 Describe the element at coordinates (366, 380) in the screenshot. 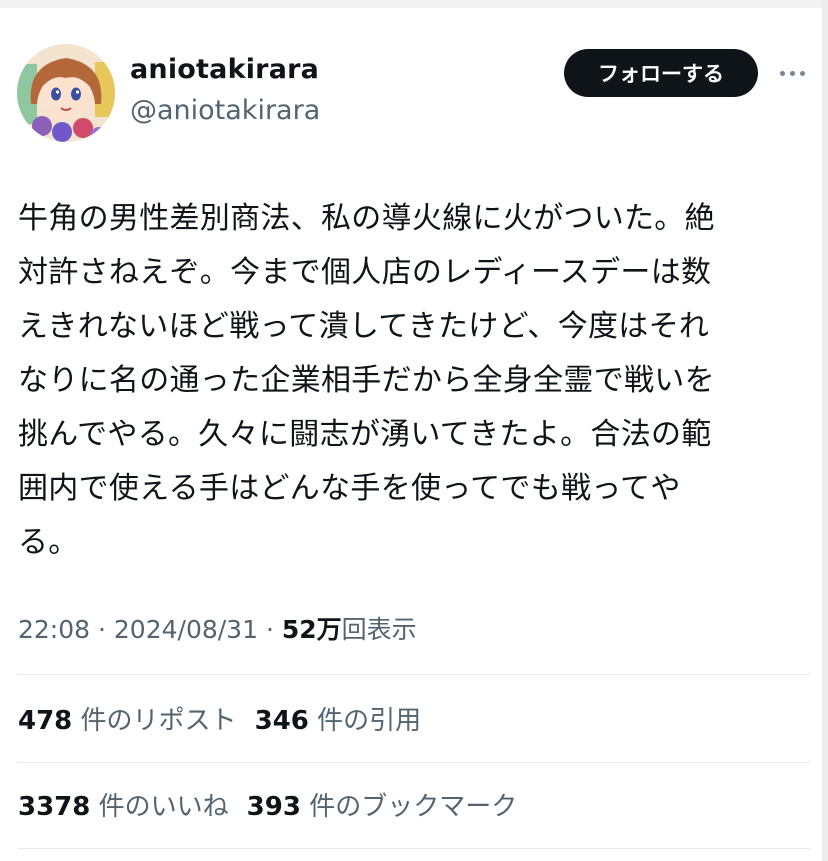

I see `tweet-line: なりに名の通った企業相手だから全身全霊で戦いを` at that location.